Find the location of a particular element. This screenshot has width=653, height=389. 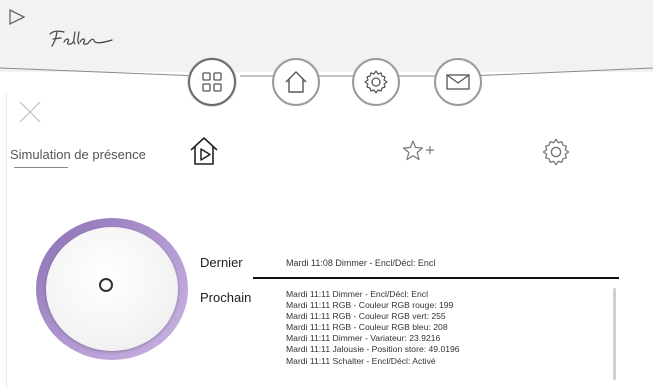

simulation-dial-ring is located at coordinates (112, 289).